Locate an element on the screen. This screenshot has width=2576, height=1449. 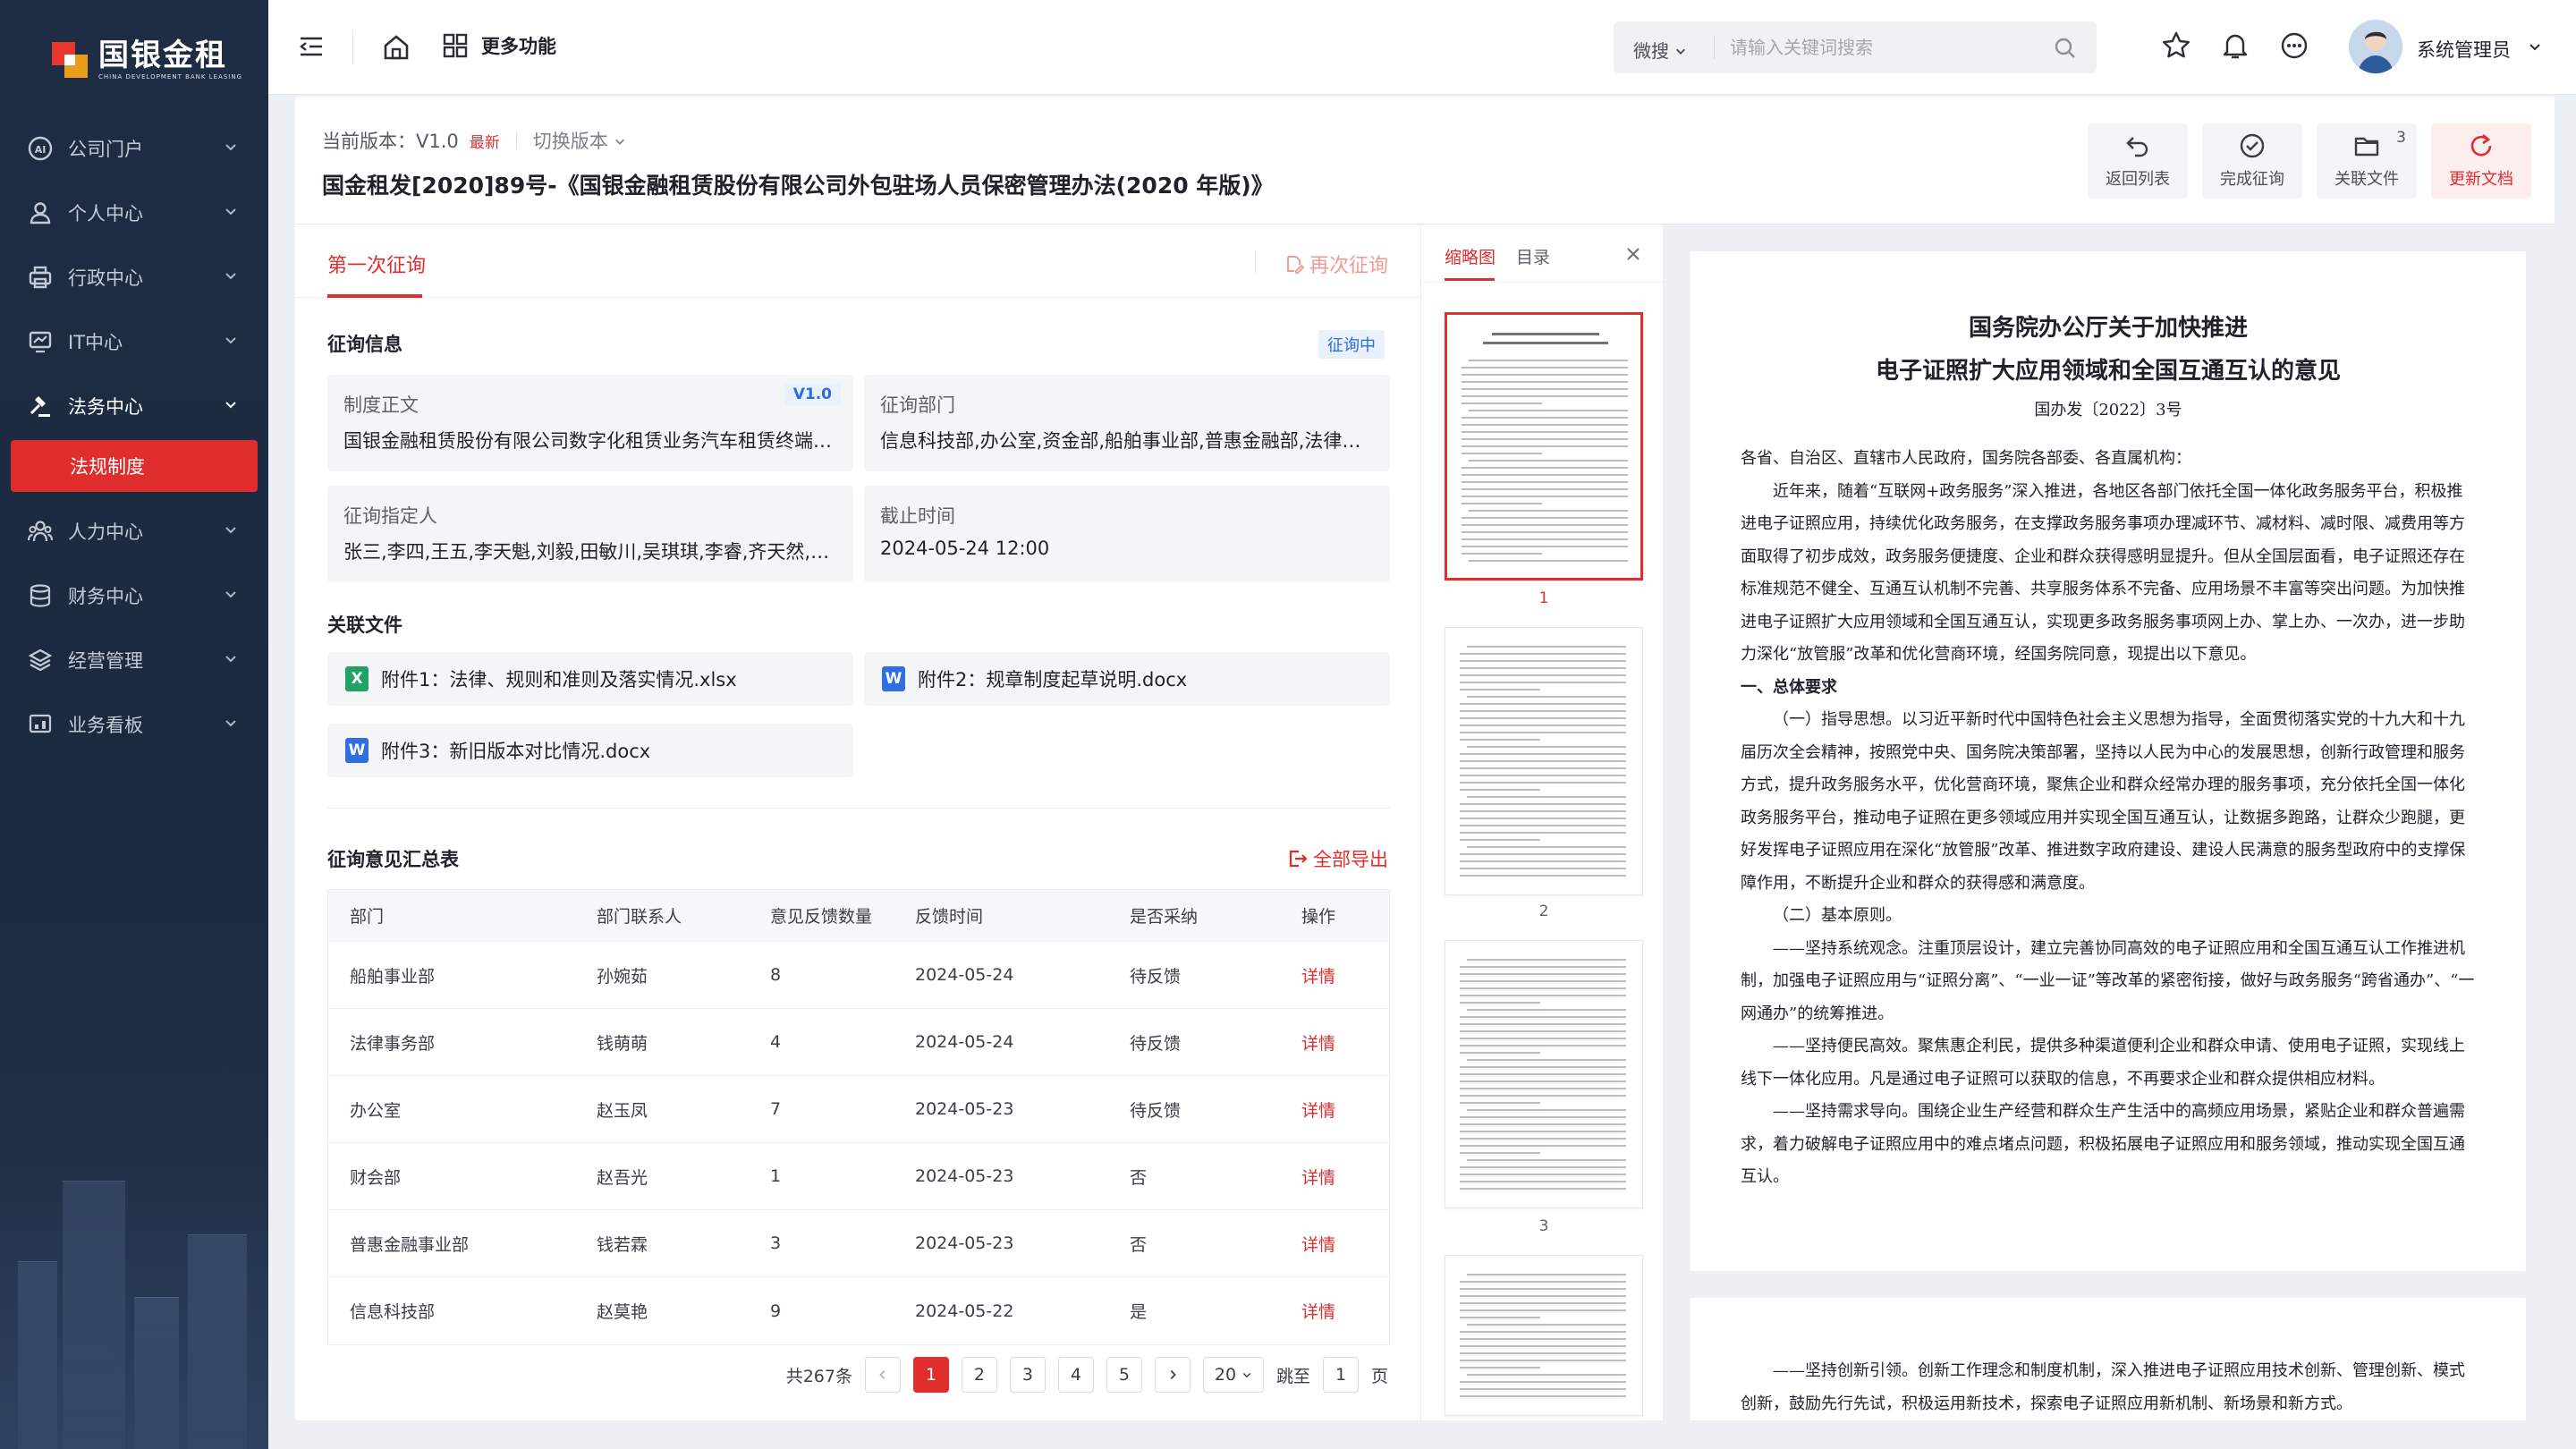
consult-info-title: 征询信息 is located at coordinates (364, 344).